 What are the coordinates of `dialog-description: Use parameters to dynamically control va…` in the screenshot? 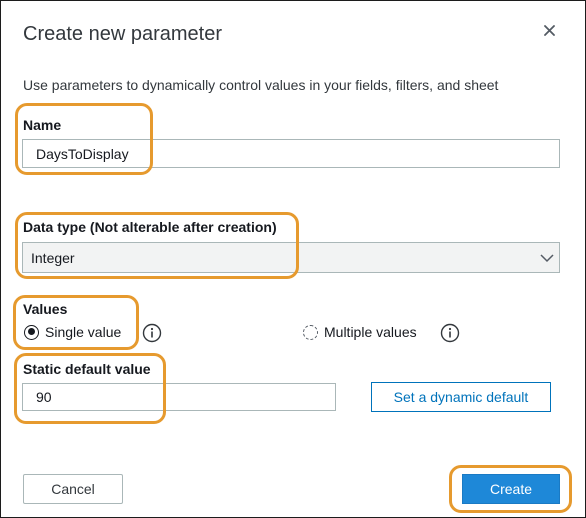 It's located at (261, 85).